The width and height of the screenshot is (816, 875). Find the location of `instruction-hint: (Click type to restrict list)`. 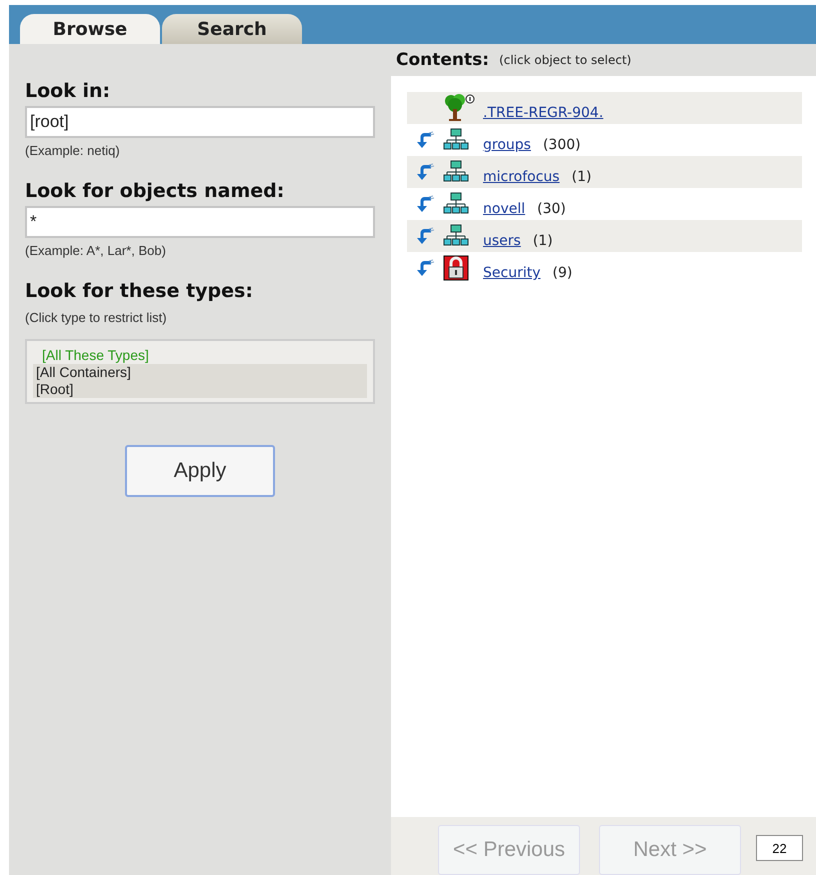

instruction-hint: (Click type to restrict list) is located at coordinates (96, 317).